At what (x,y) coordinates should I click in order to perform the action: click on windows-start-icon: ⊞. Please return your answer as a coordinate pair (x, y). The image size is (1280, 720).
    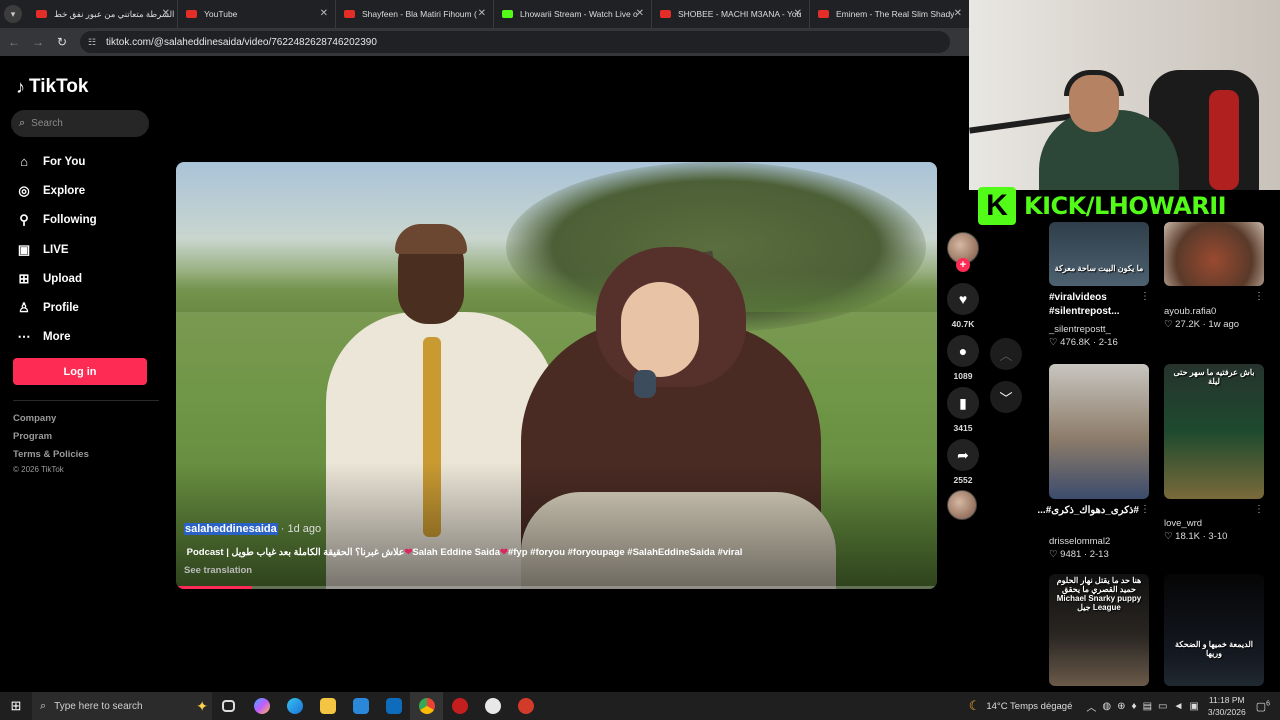
    Looking at the image, I should click on (16, 706).